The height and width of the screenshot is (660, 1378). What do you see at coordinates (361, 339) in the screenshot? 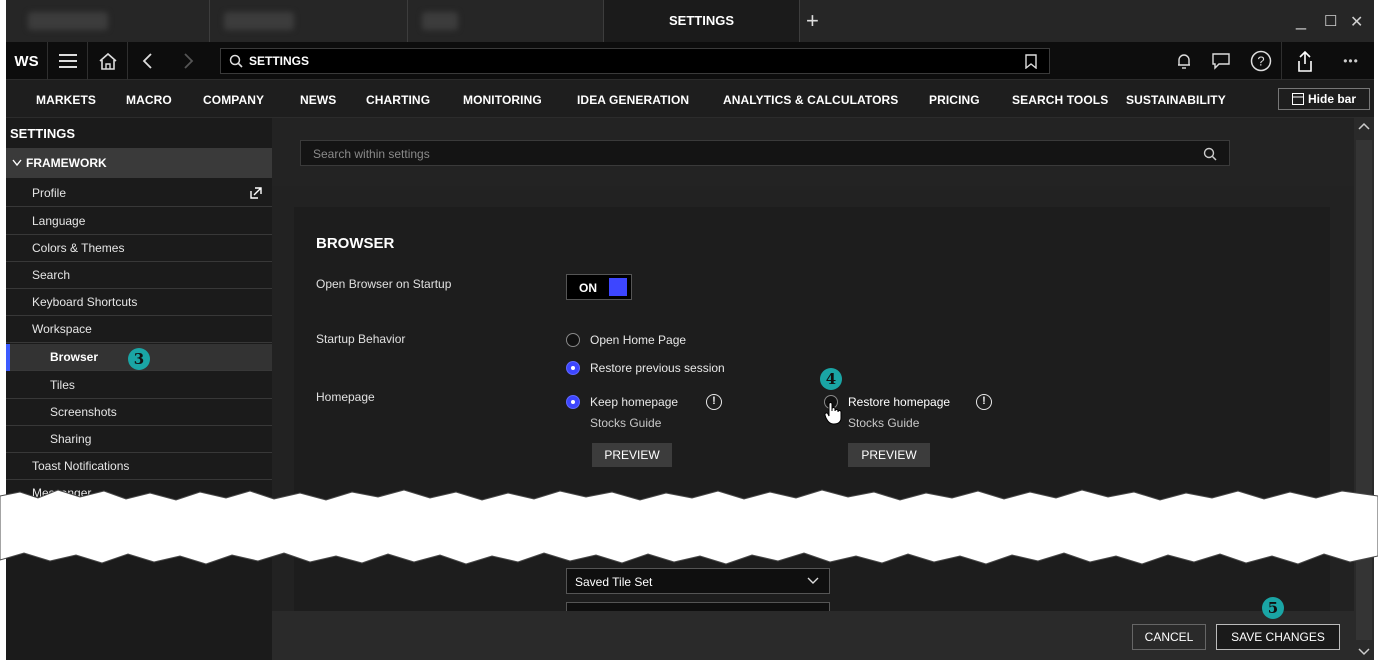
I see `startup-behavior-label: Startup Behavior` at bounding box center [361, 339].